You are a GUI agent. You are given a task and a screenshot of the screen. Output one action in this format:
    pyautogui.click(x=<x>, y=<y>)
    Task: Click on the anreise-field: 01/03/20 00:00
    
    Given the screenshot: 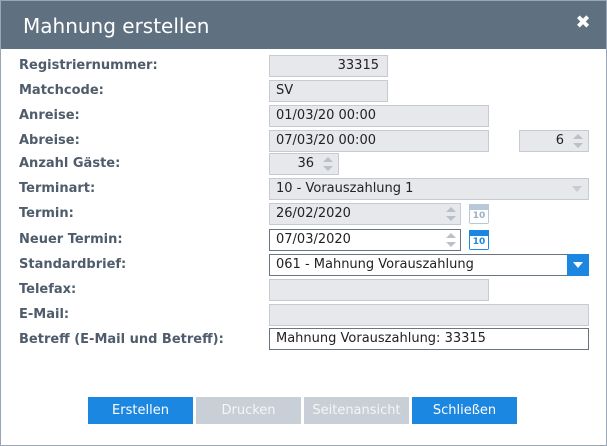 What is the action you would take?
    pyautogui.click(x=379, y=116)
    